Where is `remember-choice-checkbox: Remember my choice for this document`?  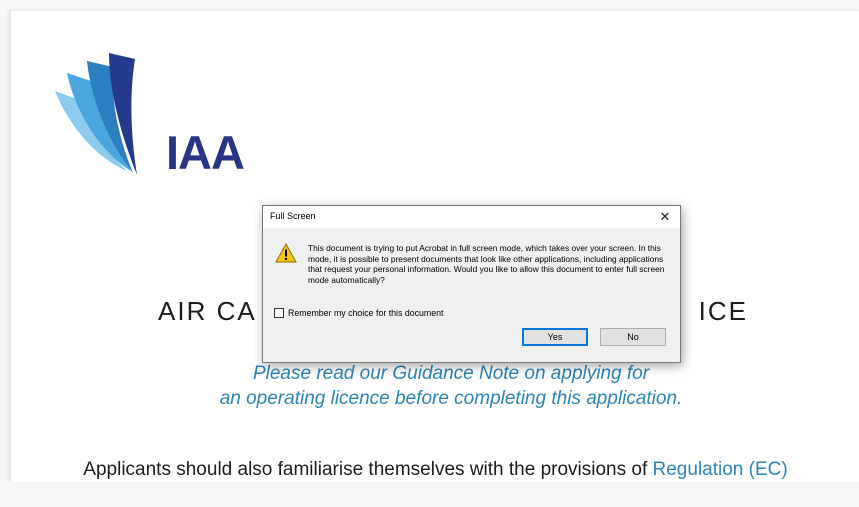
remember-choice-checkbox: Remember my choice for this document is located at coordinates (358, 313).